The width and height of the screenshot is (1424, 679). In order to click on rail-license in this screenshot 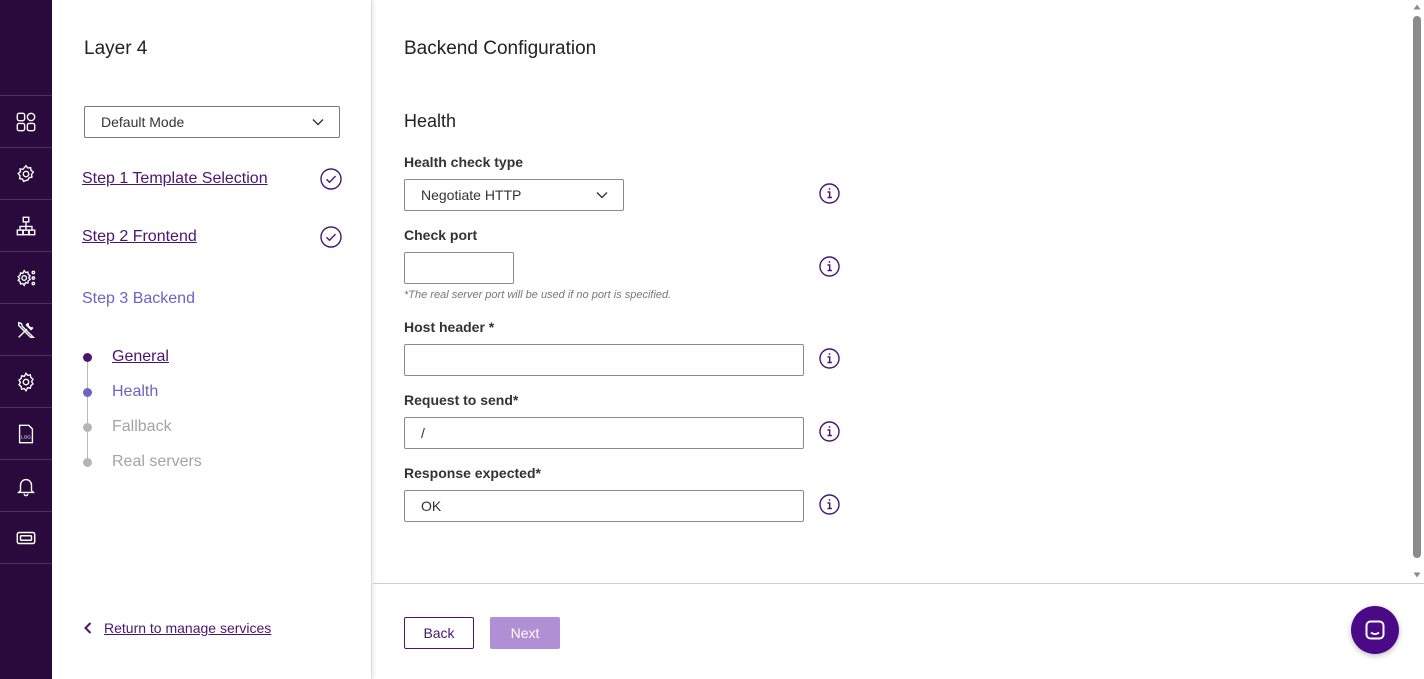, I will do `click(26, 537)`.